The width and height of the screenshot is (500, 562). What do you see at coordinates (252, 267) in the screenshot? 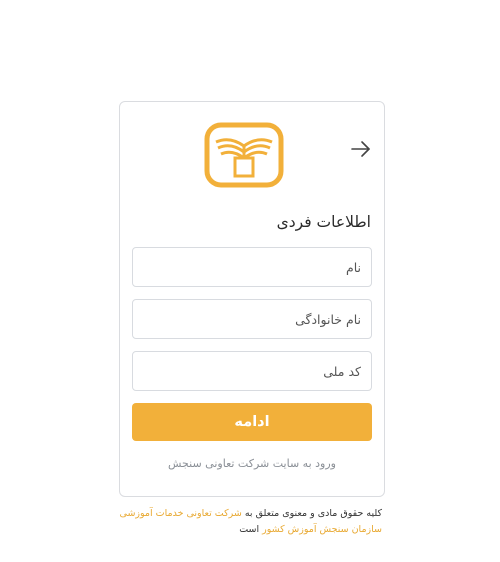
I see `first-name-field` at bounding box center [252, 267].